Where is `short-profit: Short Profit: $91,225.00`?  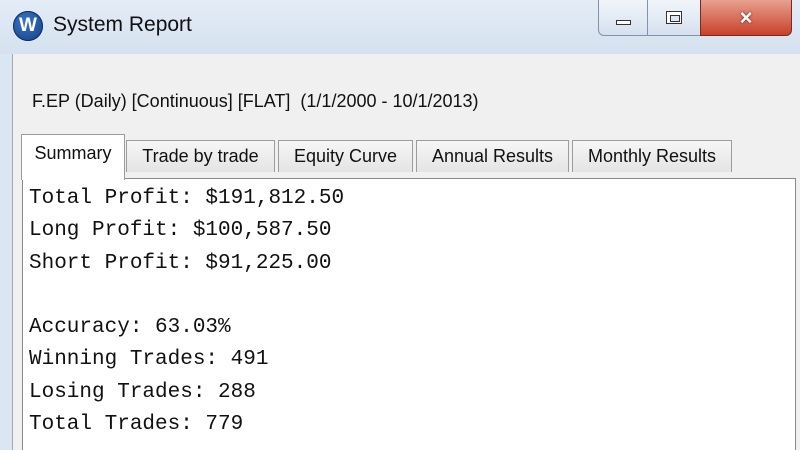 short-profit: Short Profit: $91,225.00 is located at coordinates (180, 263).